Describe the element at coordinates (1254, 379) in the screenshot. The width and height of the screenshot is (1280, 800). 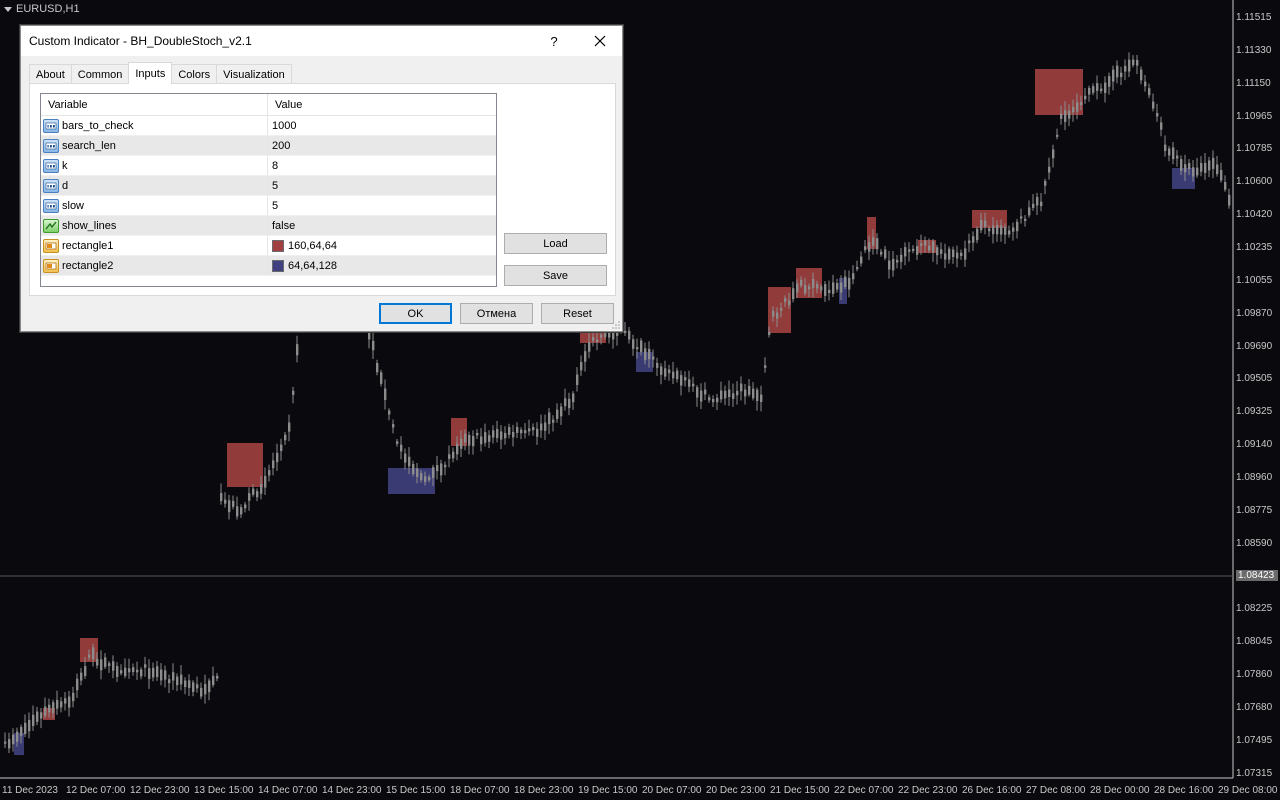
I see `price-tick-label: 1.09505` at that location.